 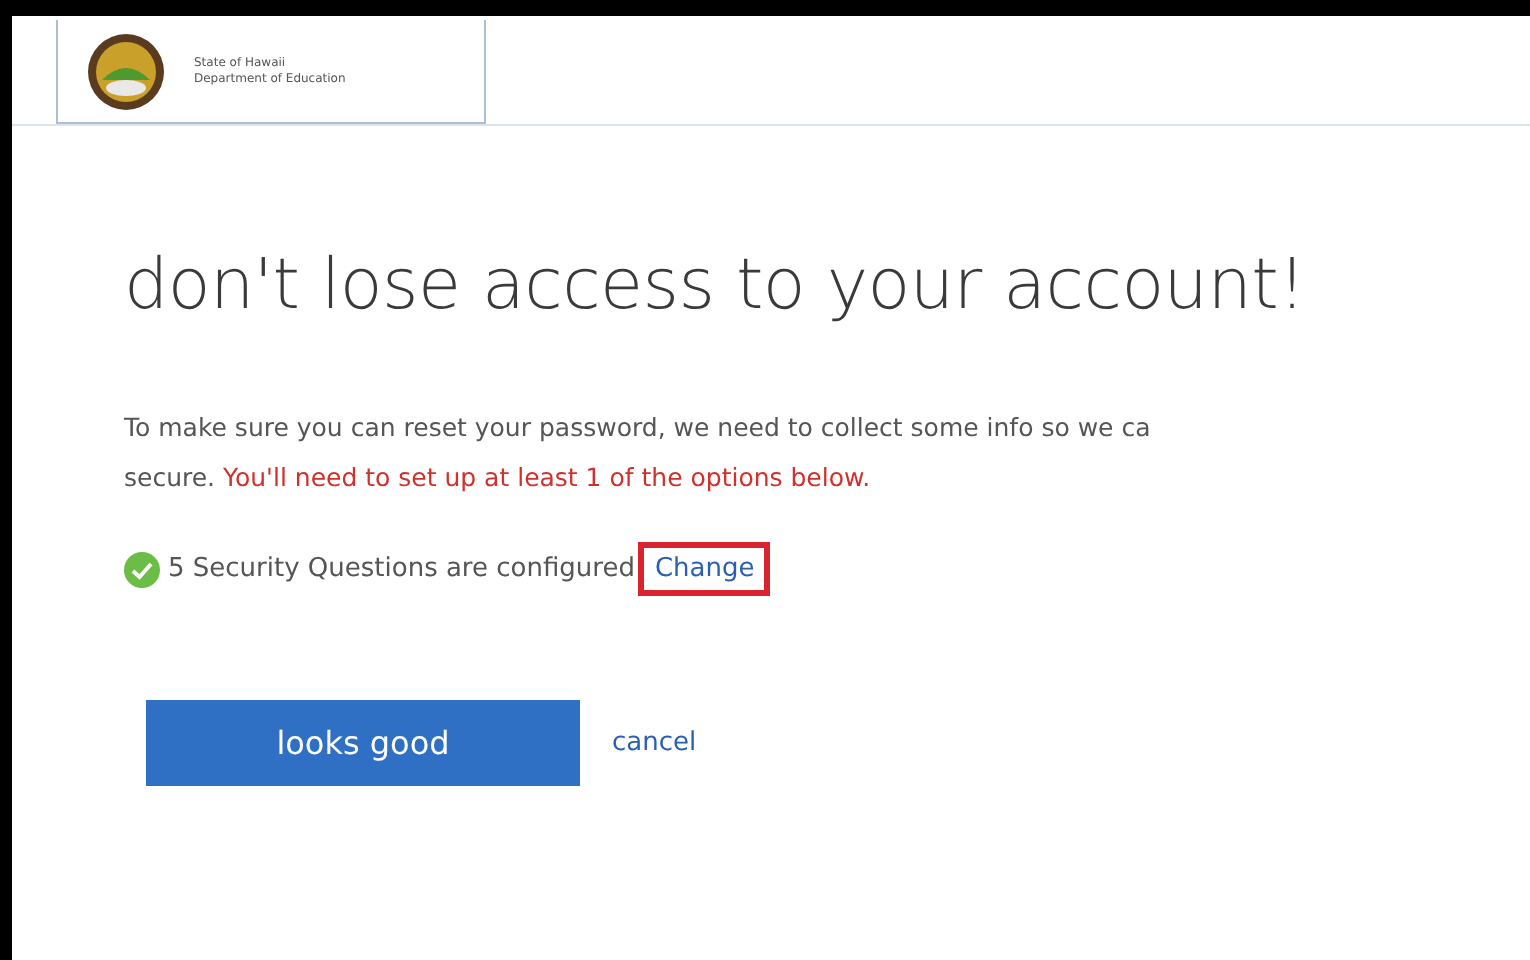 I want to click on page-title: don't lose access to your account!, so click(x=716, y=286).